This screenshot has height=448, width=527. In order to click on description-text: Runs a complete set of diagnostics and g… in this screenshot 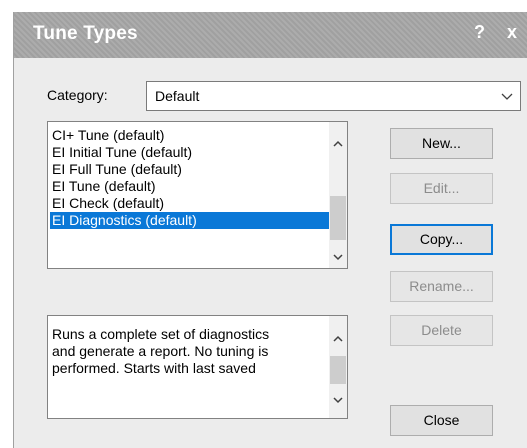, I will do `click(187, 351)`.